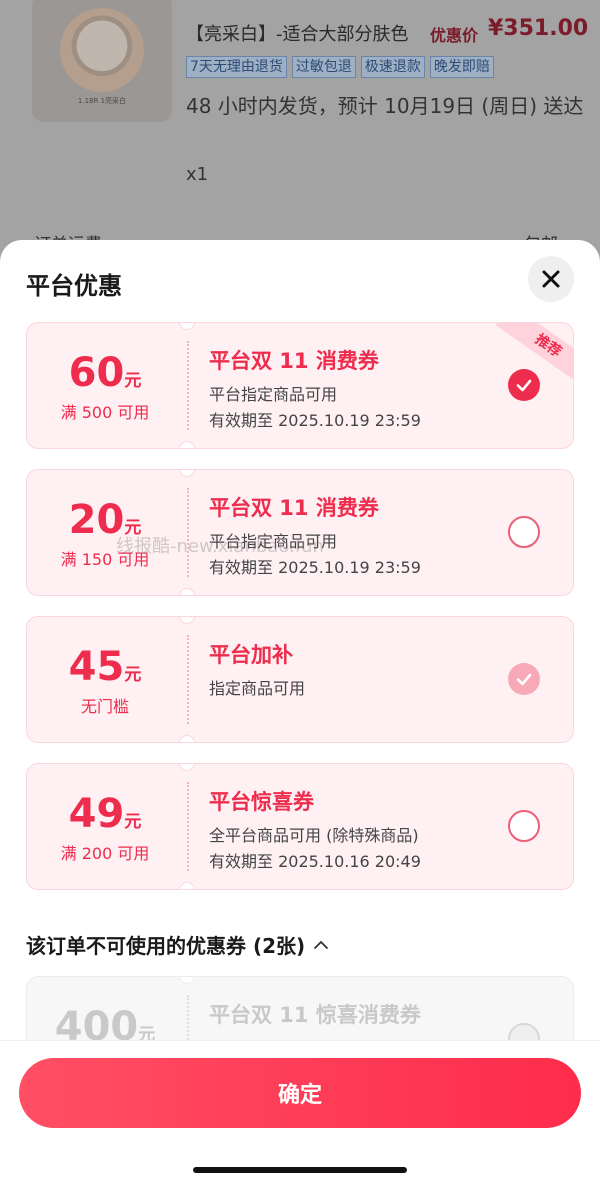 The image size is (600, 1186). I want to click on service-tags: 7天无理由退货 过敏包退 极速退款 晚发即赔, so click(340, 68).